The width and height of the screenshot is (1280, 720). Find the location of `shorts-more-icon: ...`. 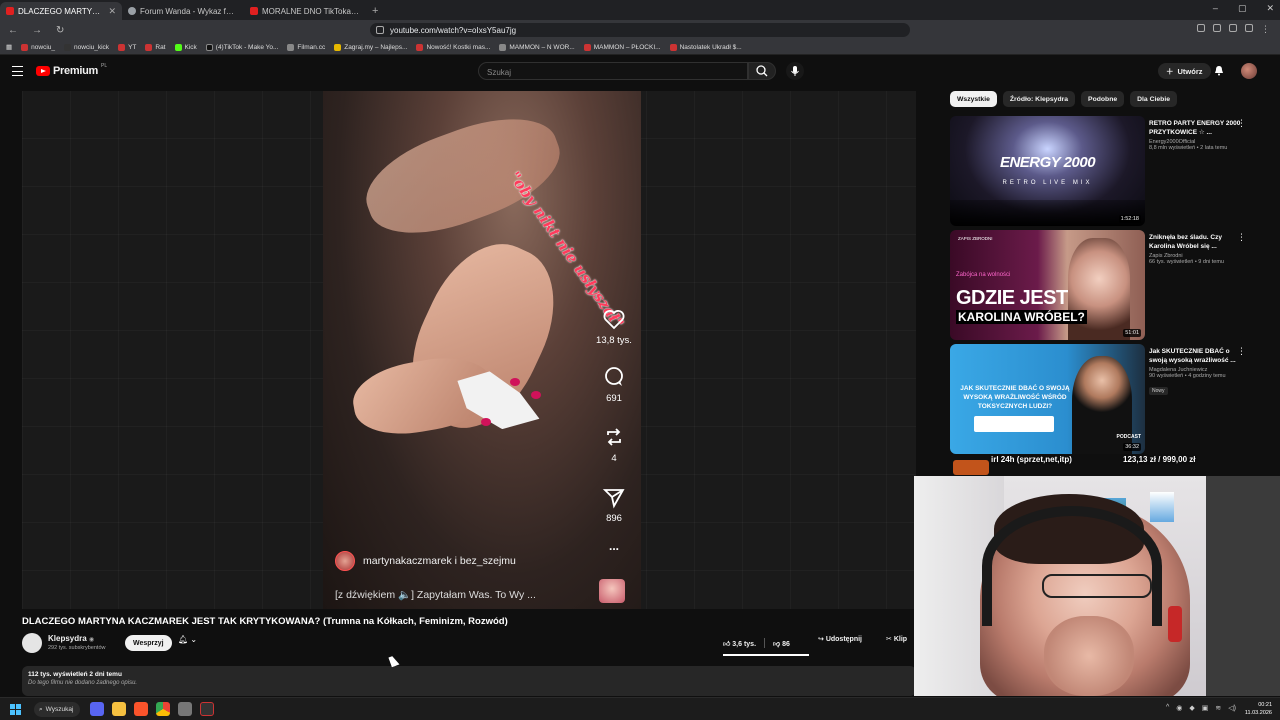

shorts-more-icon: ... is located at coordinates (614, 546).